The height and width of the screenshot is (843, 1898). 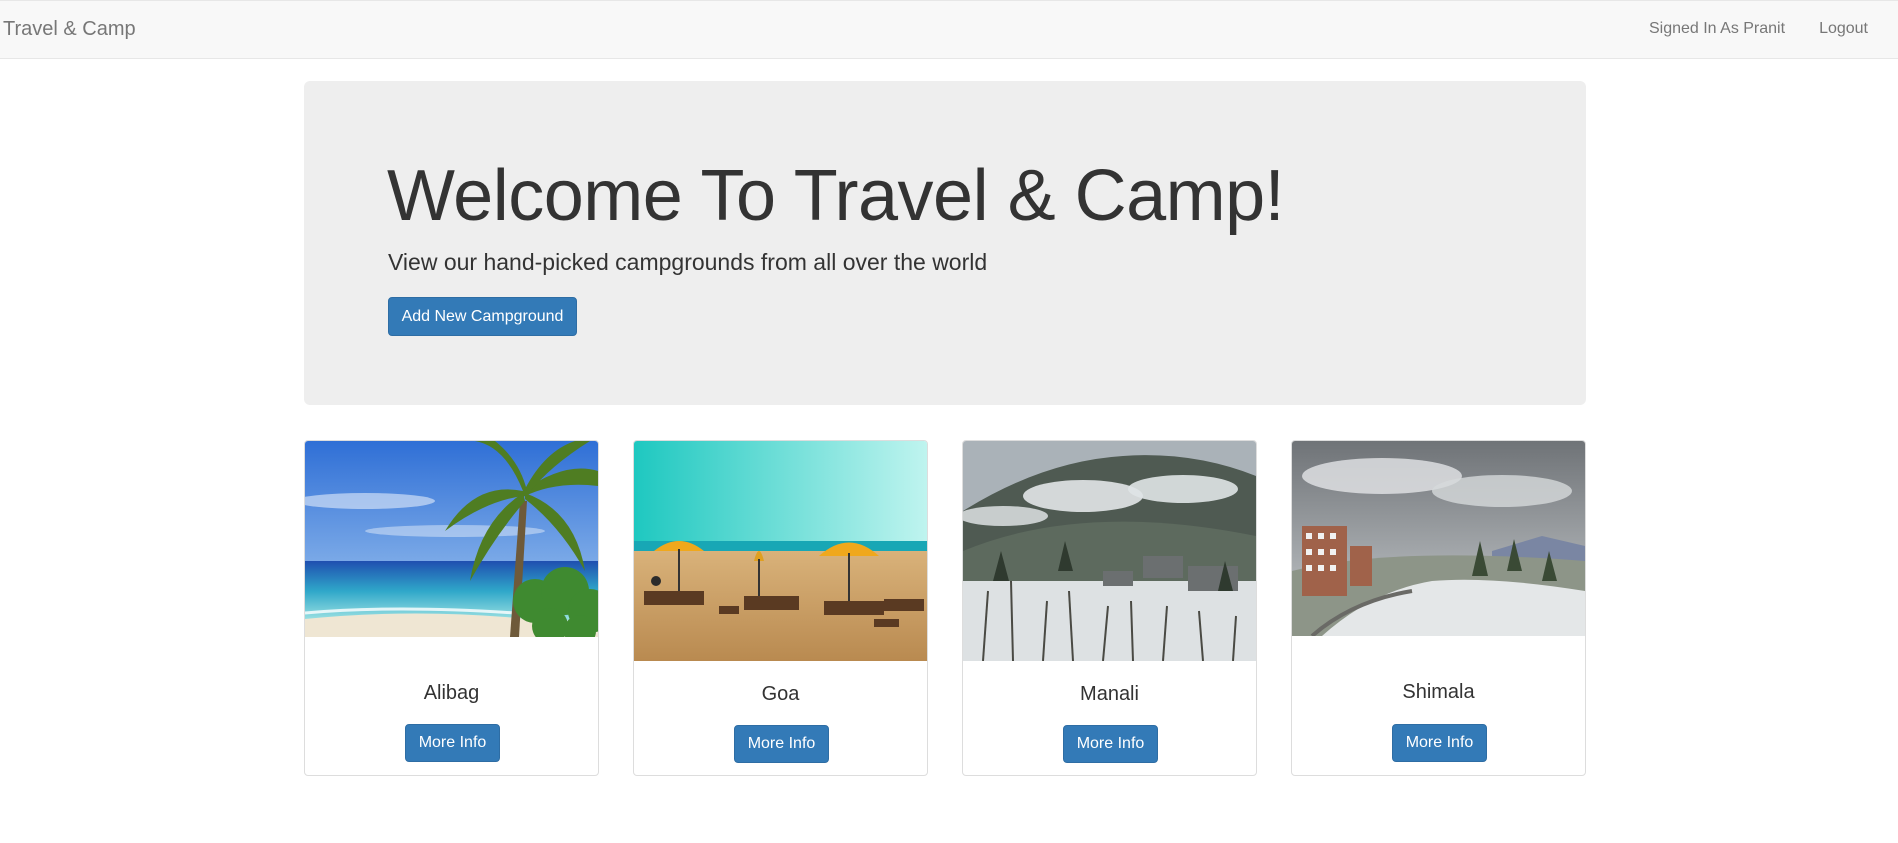 What do you see at coordinates (780, 551) in the screenshot?
I see `beach-umbrellas-photo` at bounding box center [780, 551].